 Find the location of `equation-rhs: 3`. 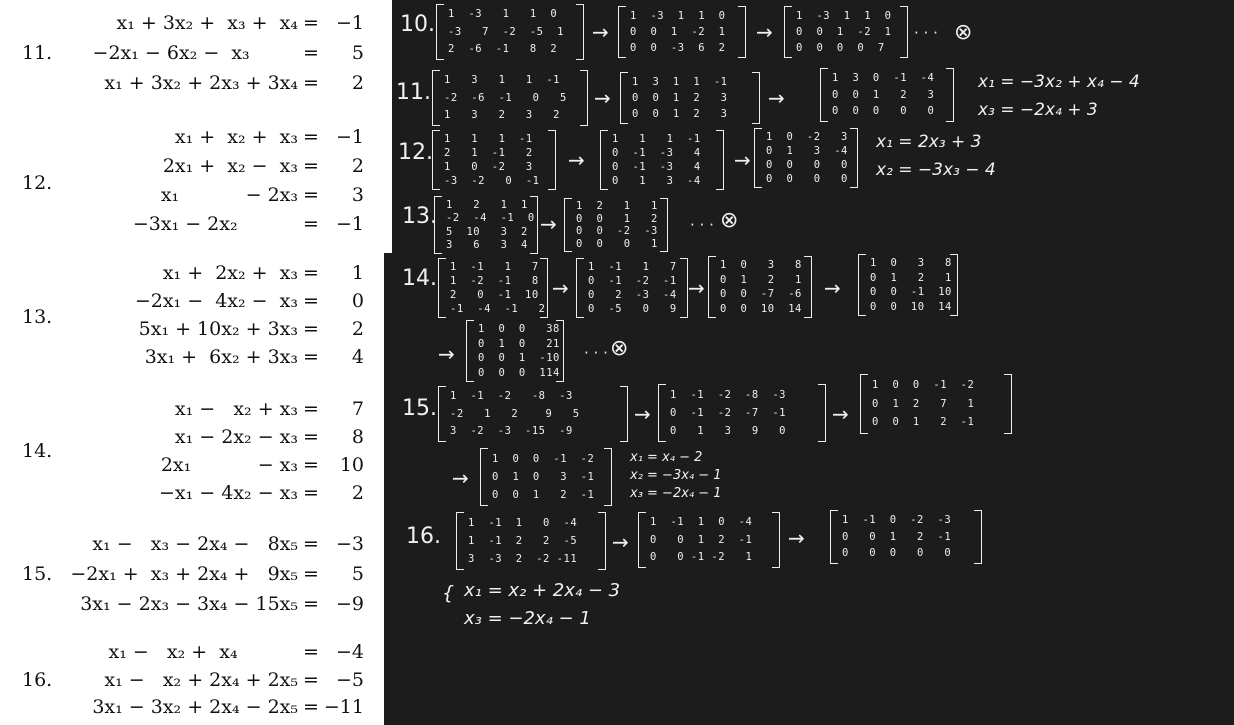

equation-rhs: 3 is located at coordinates (357, 195).